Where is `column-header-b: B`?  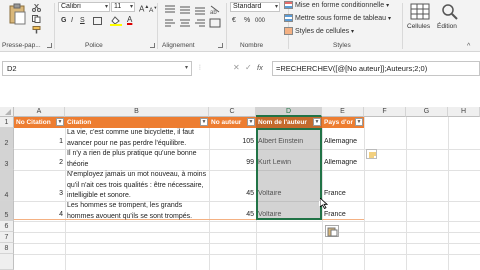 column-header-b: B is located at coordinates (137, 112).